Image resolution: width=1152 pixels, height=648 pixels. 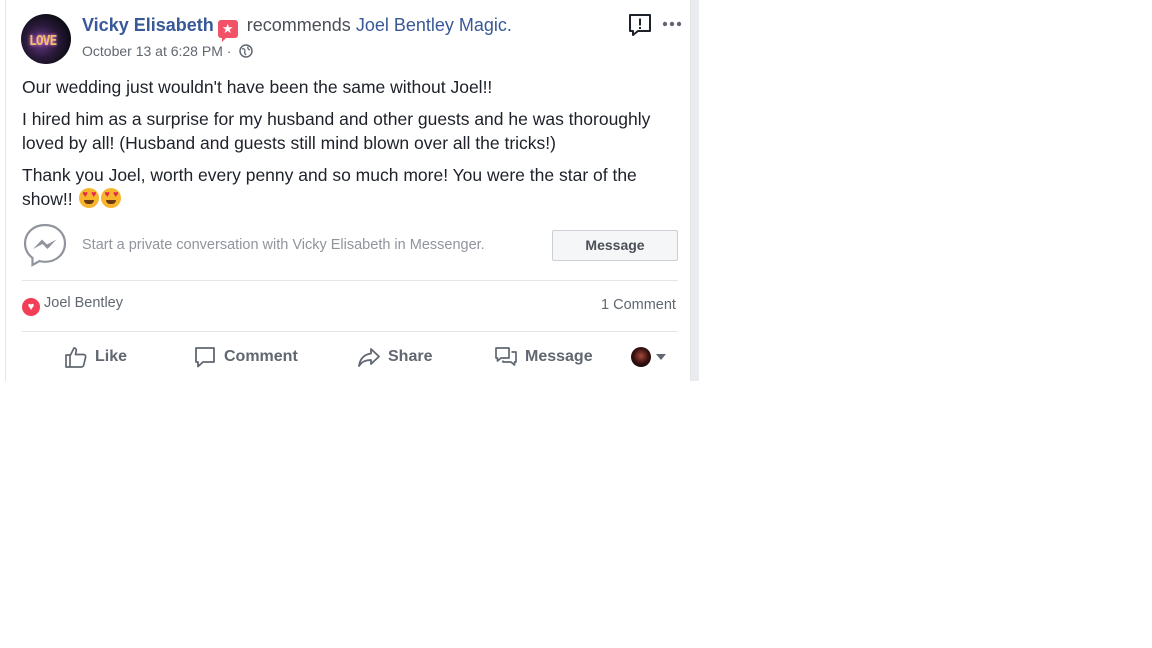 What do you see at coordinates (227, 31) in the screenshot?
I see `star-badge-icon: ★` at bounding box center [227, 31].